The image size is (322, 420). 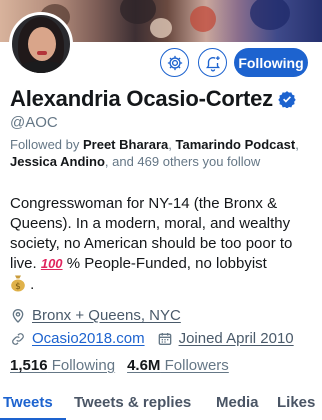 I want to click on following-count-link: 1,516 Following, so click(x=62, y=365).